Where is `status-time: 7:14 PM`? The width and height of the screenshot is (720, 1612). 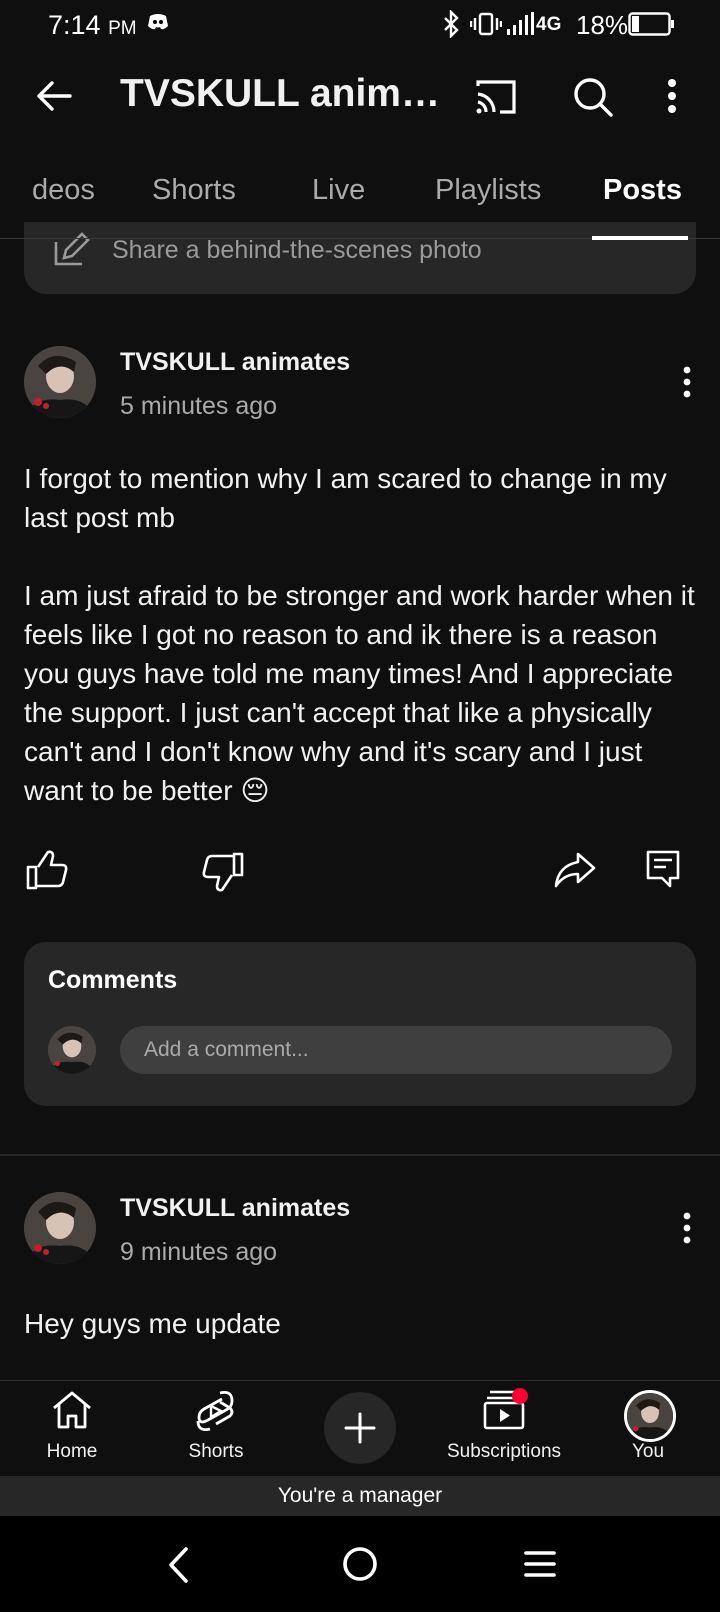
status-time: 7:14 PM is located at coordinates (92, 25).